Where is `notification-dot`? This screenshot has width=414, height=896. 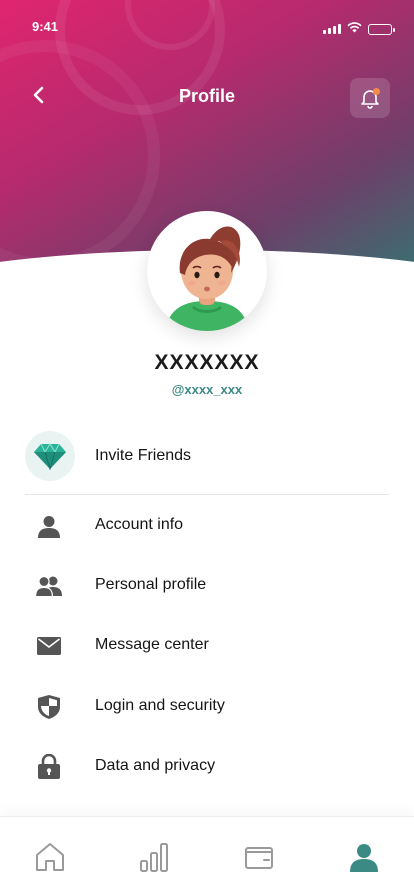 notification-dot is located at coordinates (376, 91).